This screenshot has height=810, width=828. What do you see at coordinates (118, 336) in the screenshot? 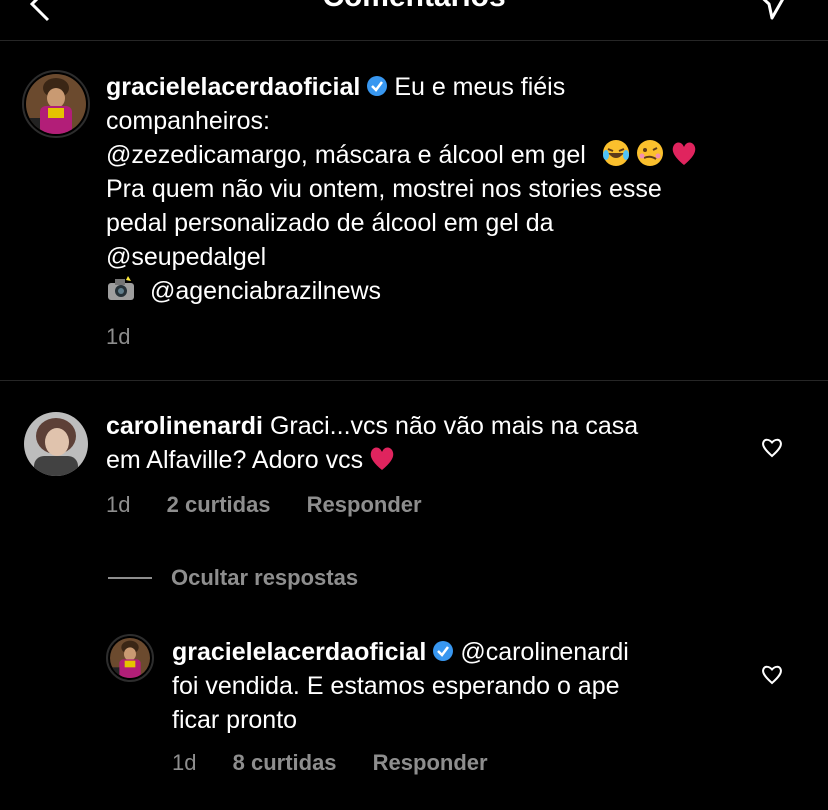
I see `post-time: 1d` at bounding box center [118, 336].